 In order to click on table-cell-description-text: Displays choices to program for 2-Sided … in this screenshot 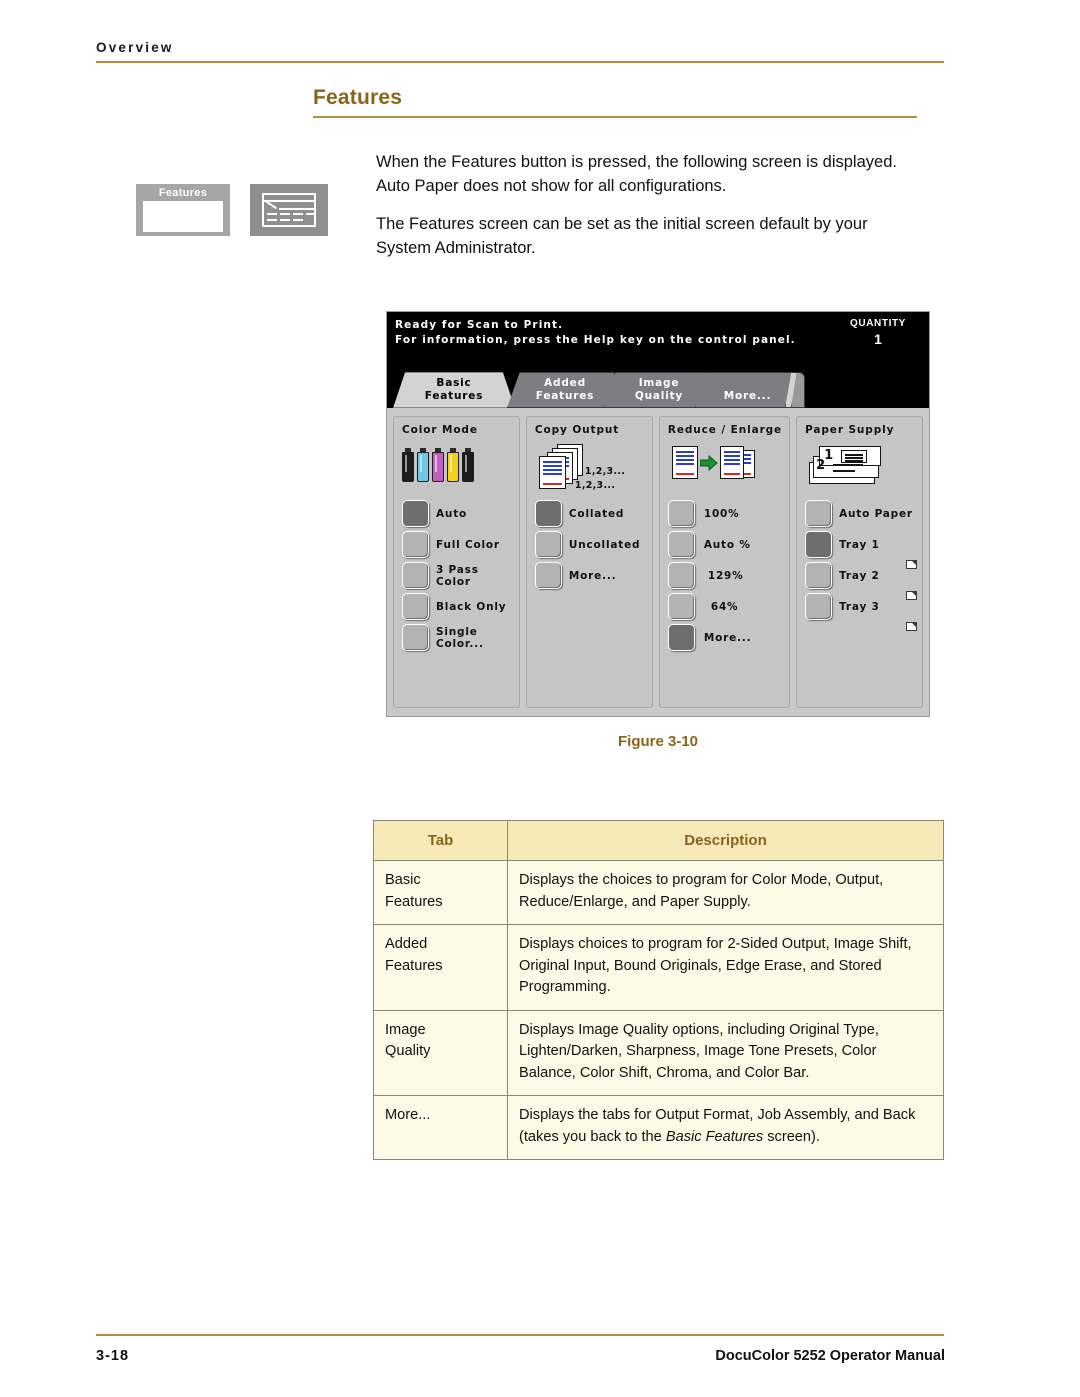, I will do `click(715, 965)`.